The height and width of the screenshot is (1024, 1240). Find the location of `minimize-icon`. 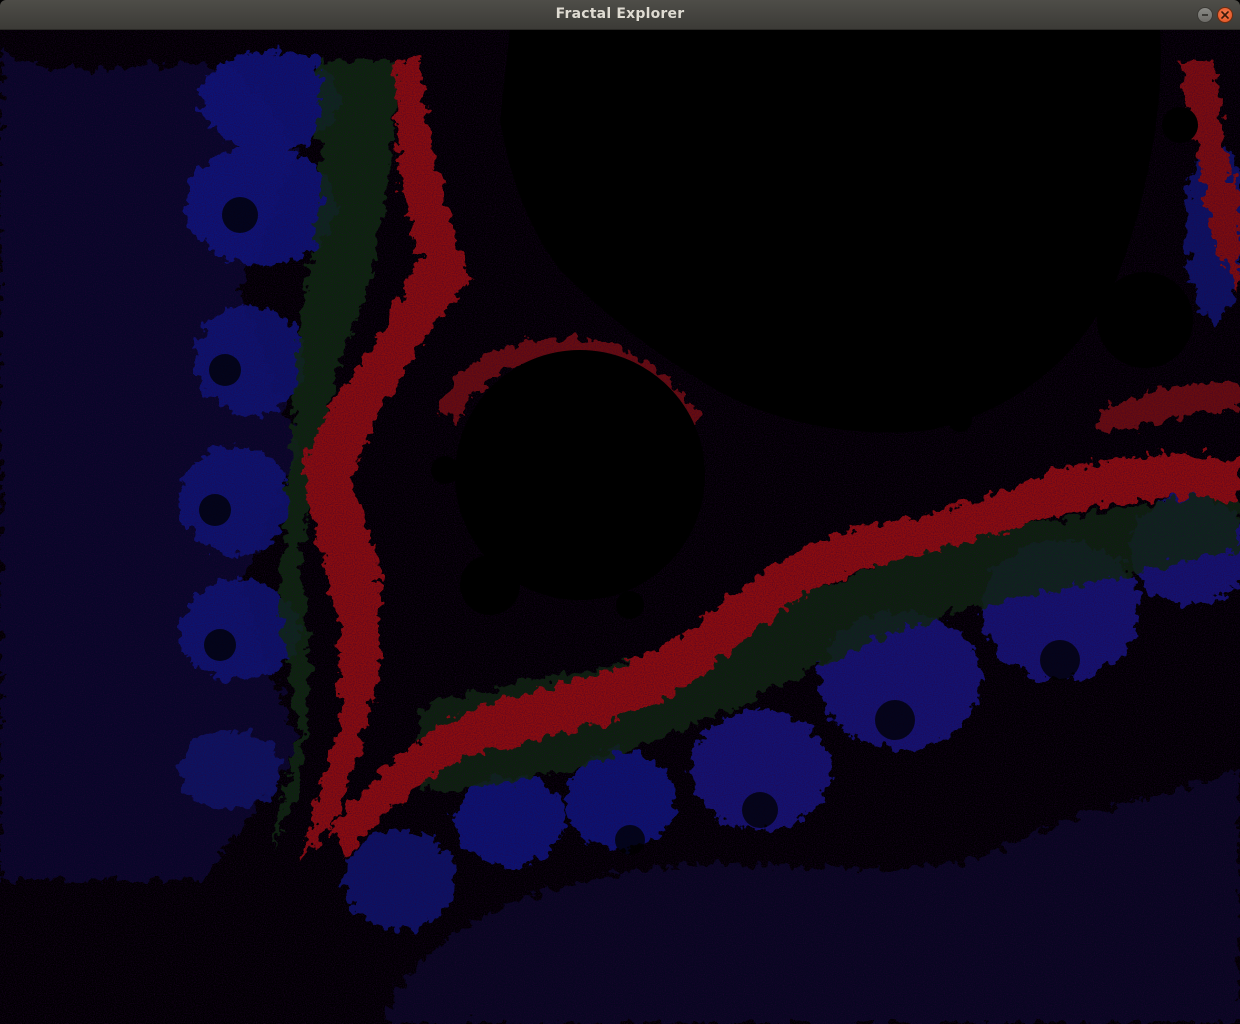

minimize-icon is located at coordinates (1205, 15).